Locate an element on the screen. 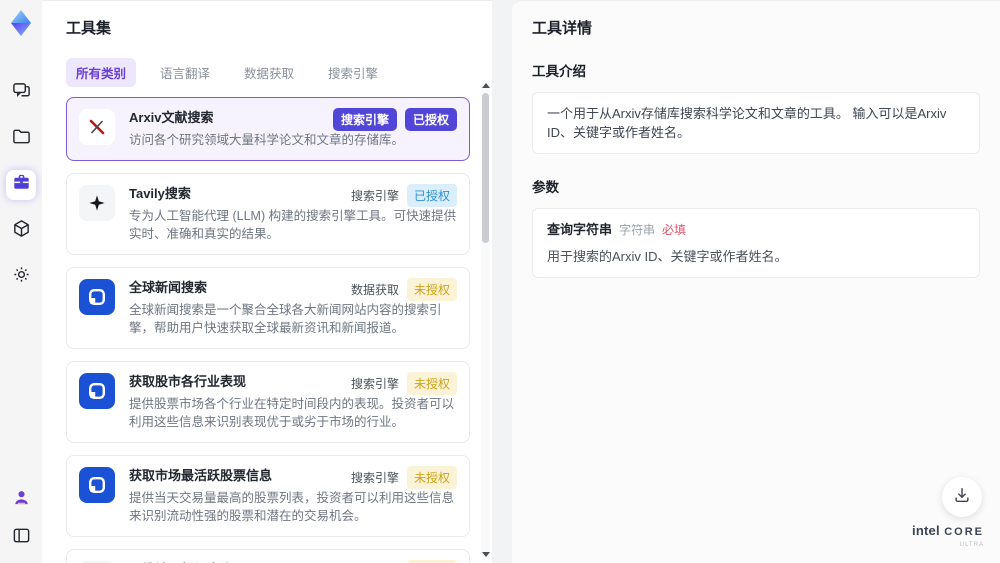  sidebar-item-tools is located at coordinates (21, 185).